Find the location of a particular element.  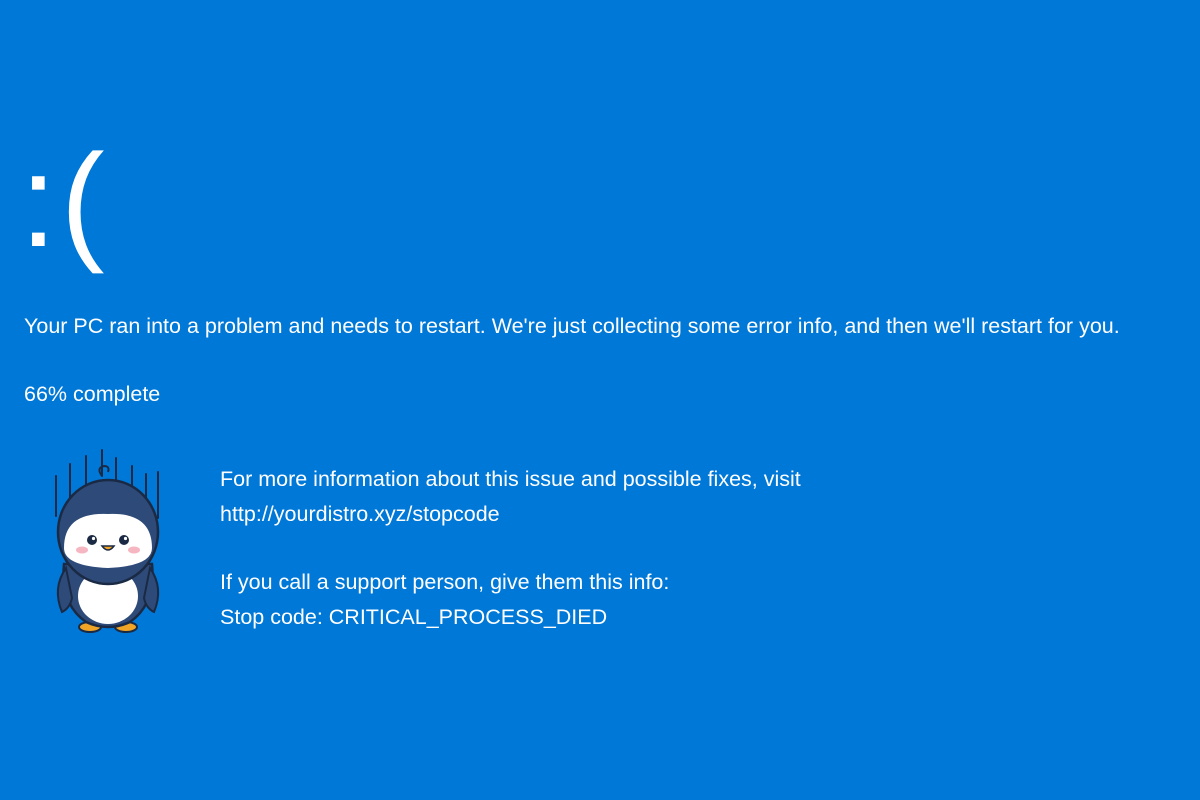

progress-status: 66% complete is located at coordinates (92, 394).